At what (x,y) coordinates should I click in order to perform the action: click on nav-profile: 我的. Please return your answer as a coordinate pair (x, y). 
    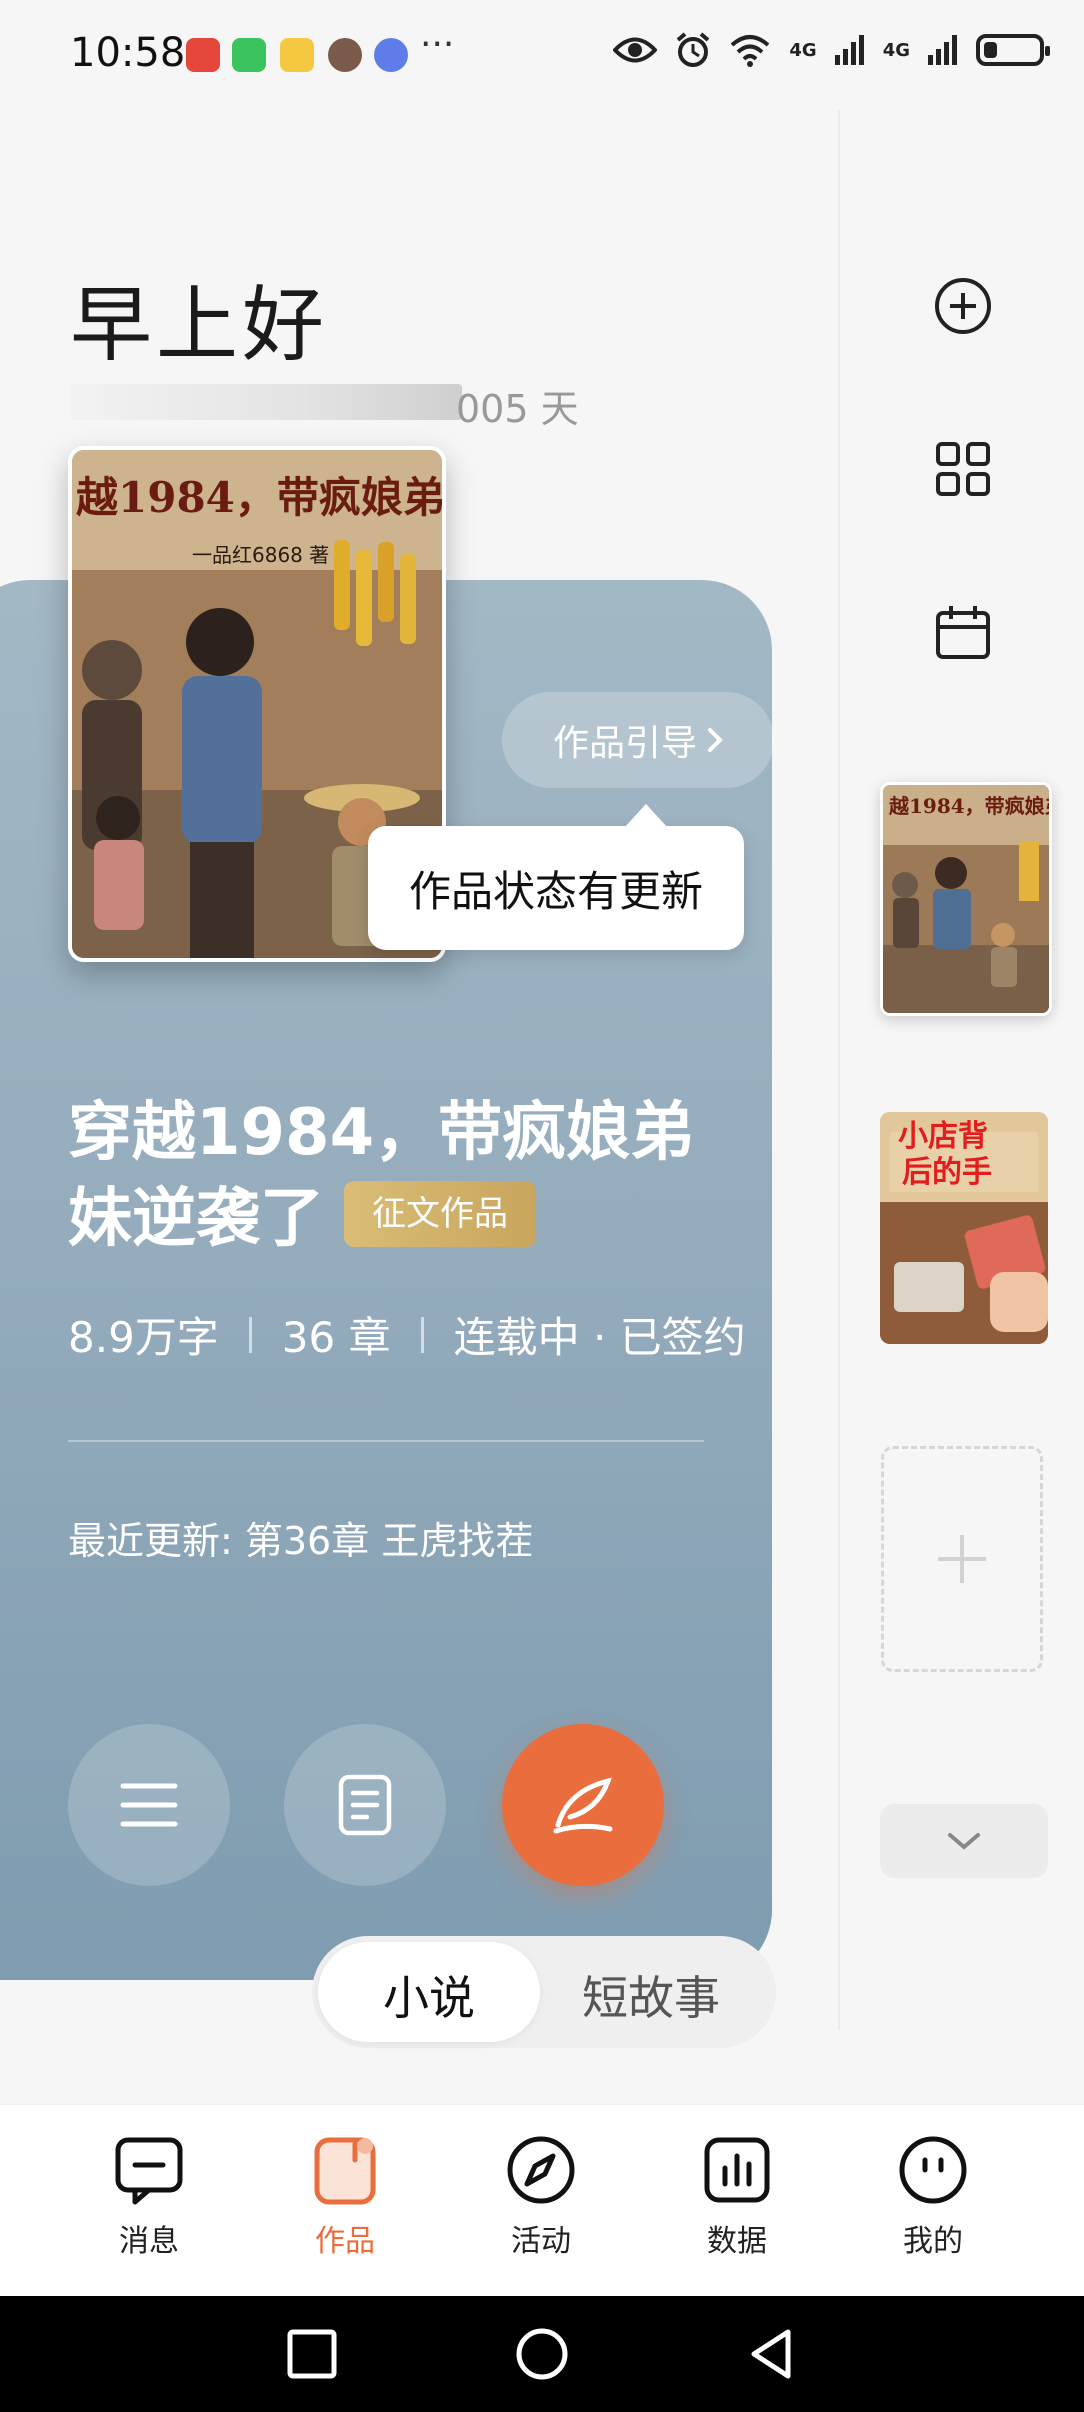
    Looking at the image, I should click on (933, 2197).